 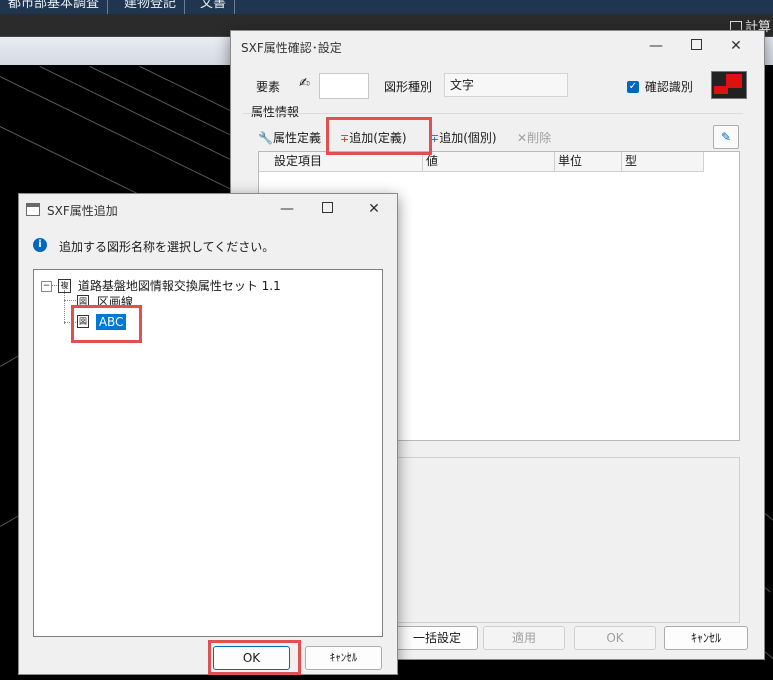 What do you see at coordinates (588, 162) in the screenshot?
I see `column-header-unit: 単位` at bounding box center [588, 162].